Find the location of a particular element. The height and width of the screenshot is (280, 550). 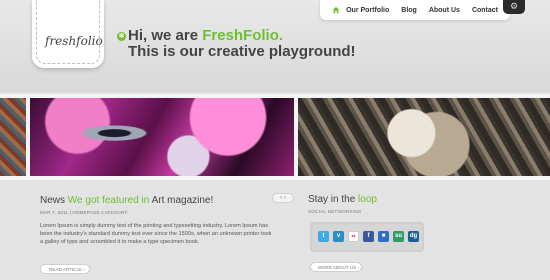

social-label: SOCIAL NETWORKING is located at coordinates (335, 211).